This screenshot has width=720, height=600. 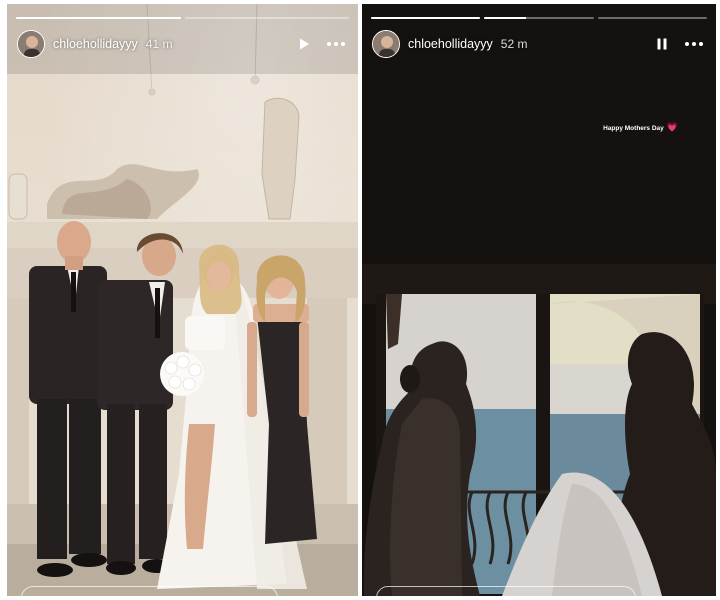 What do you see at coordinates (539, 44) in the screenshot?
I see `story-header: chloehollidayyy 52 m` at bounding box center [539, 44].